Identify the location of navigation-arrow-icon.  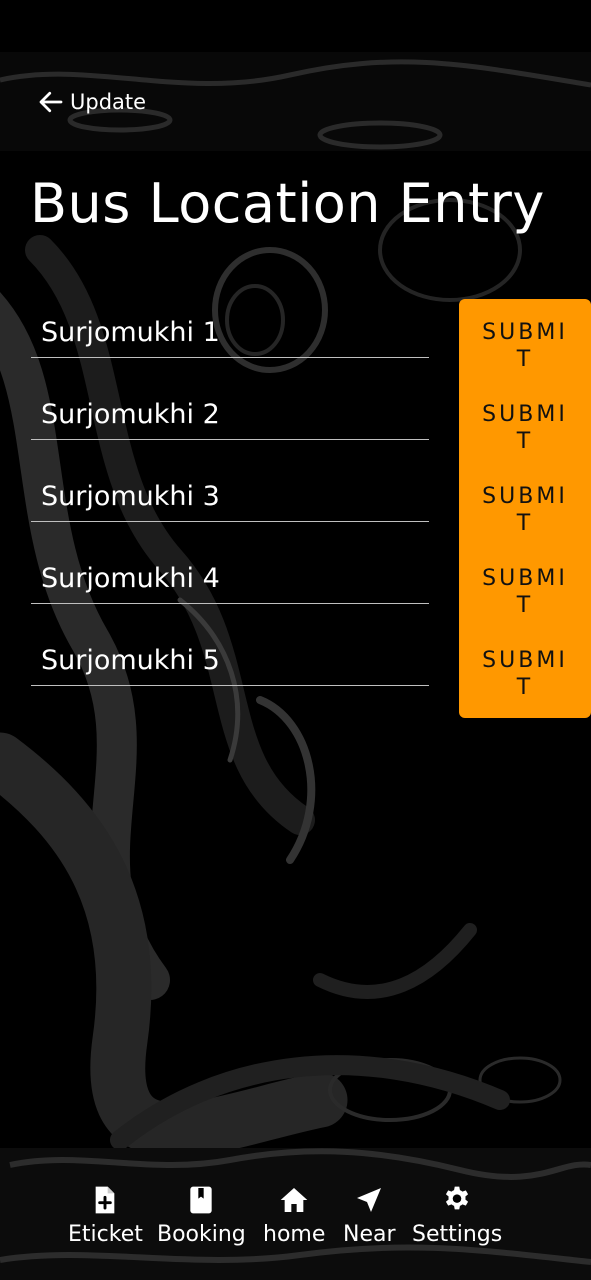
(369, 1200).